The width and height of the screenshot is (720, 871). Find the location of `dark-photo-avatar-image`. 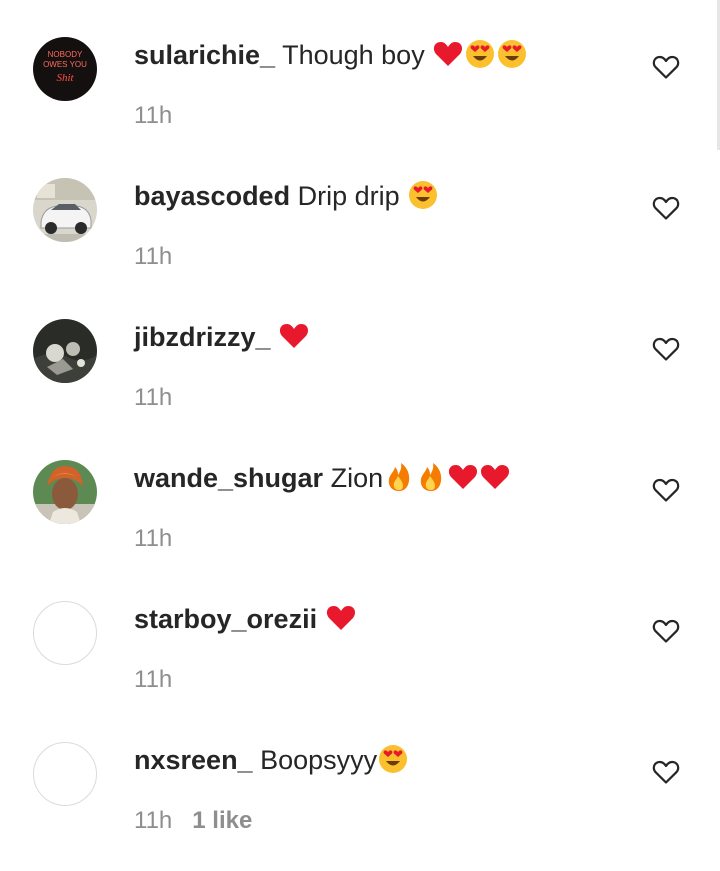

dark-photo-avatar-image is located at coordinates (65, 351).